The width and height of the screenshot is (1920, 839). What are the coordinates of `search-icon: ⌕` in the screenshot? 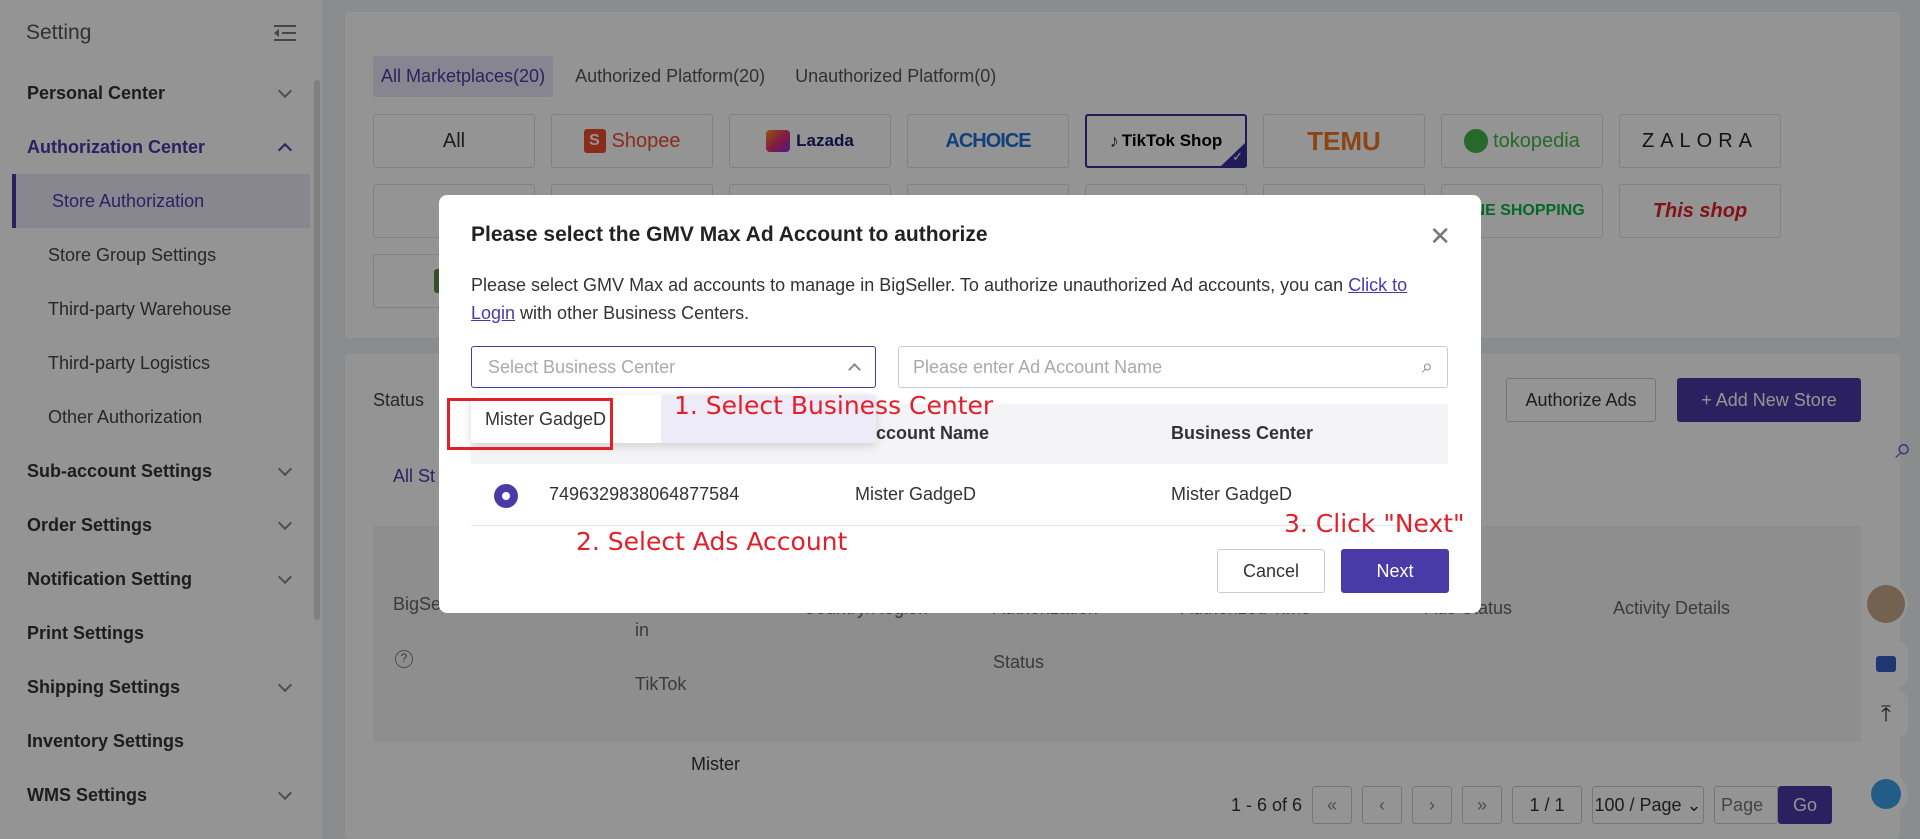 It's located at (1427, 366).